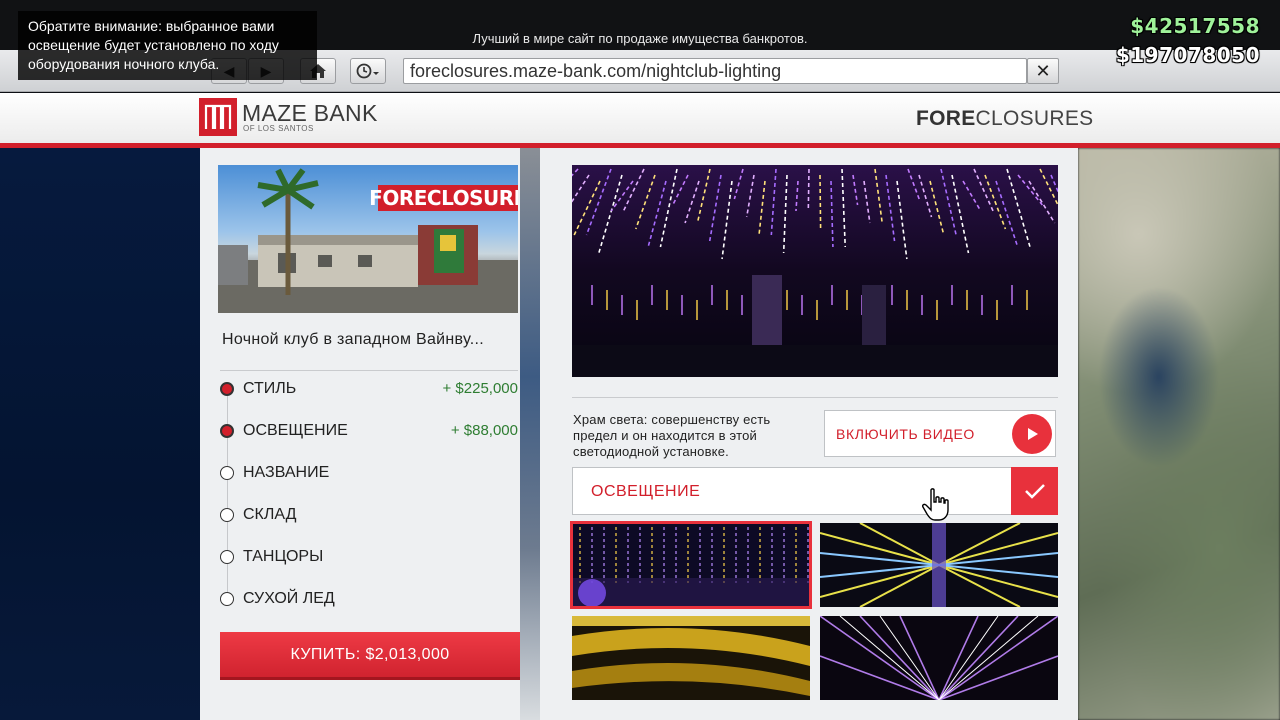 The height and width of the screenshot is (720, 1280). What do you see at coordinates (1034, 118) in the screenshot?
I see `section-title-rest: CLOSURES` at bounding box center [1034, 118].